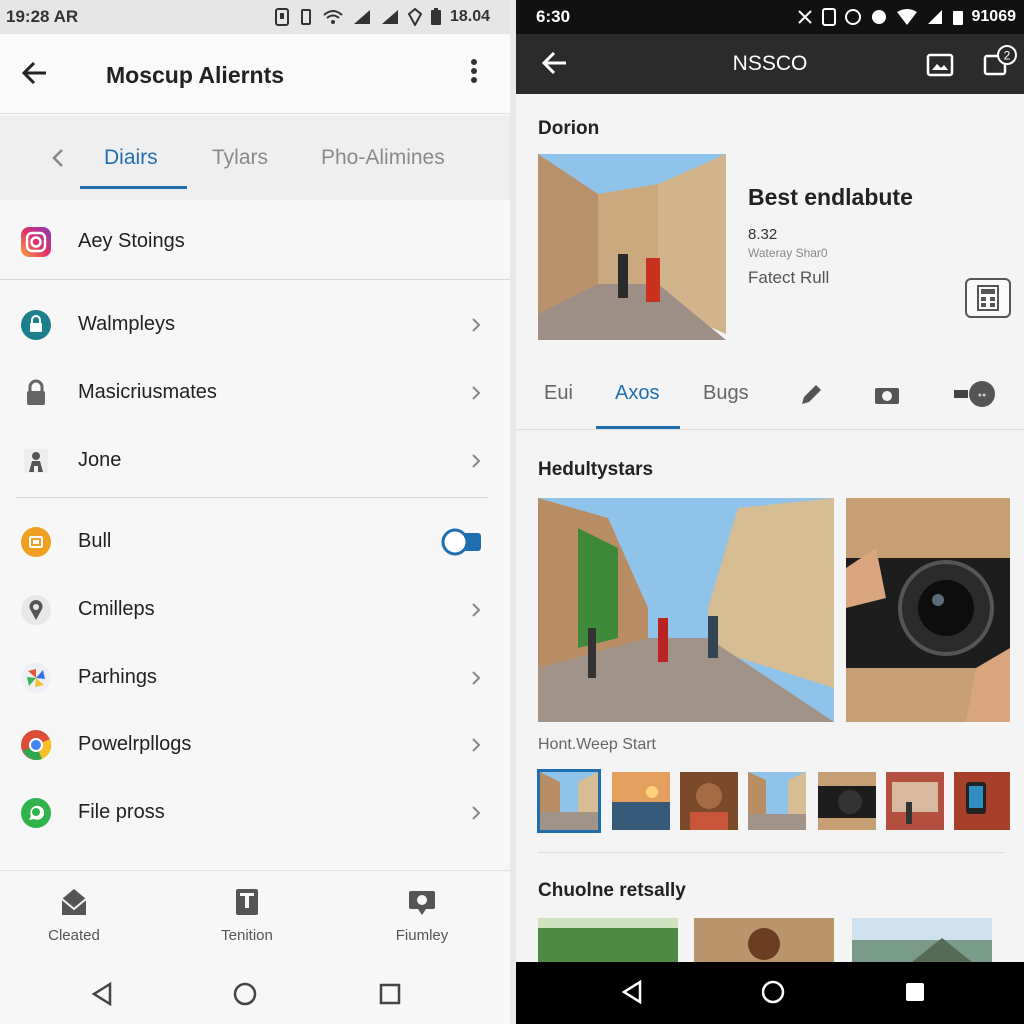  What do you see at coordinates (255, 461) in the screenshot?
I see `list-item: Jone` at bounding box center [255, 461].